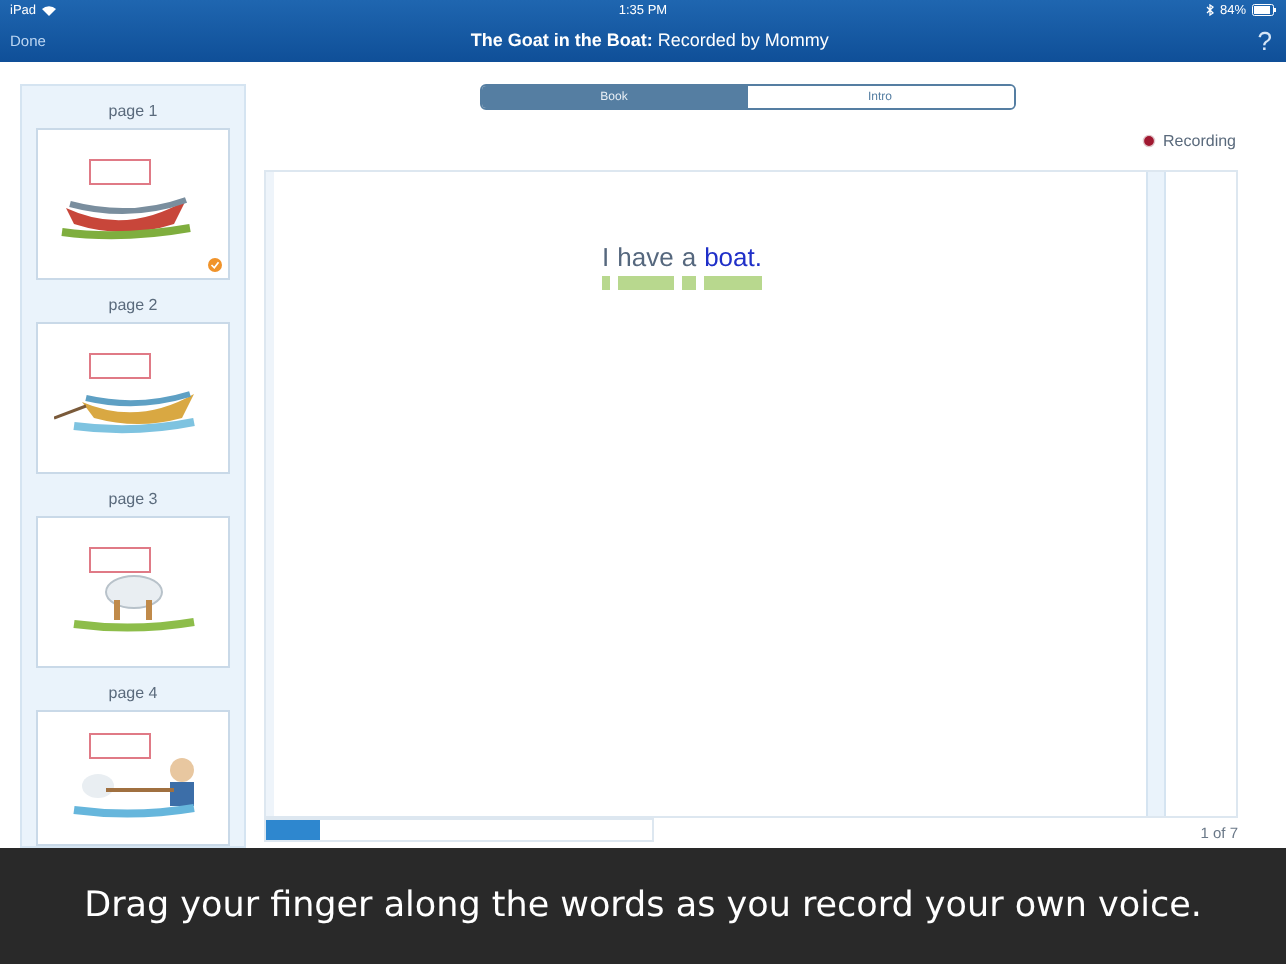 The image size is (1286, 964). I want to click on recording-status: Recording, so click(1199, 140).